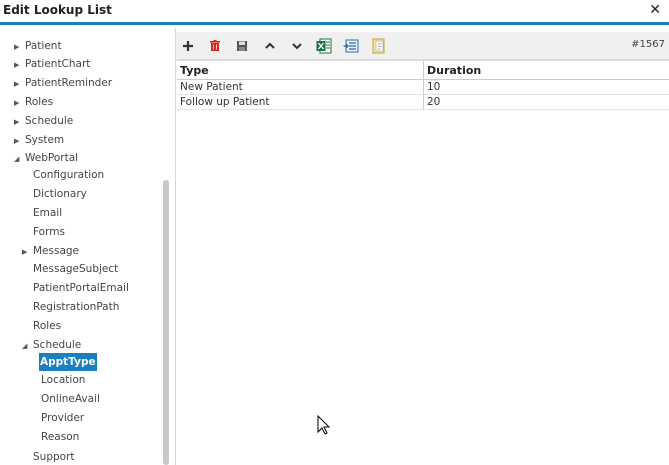  Describe the element at coordinates (69, 83) in the screenshot. I see `tree-item-label: PatientReminder` at that location.